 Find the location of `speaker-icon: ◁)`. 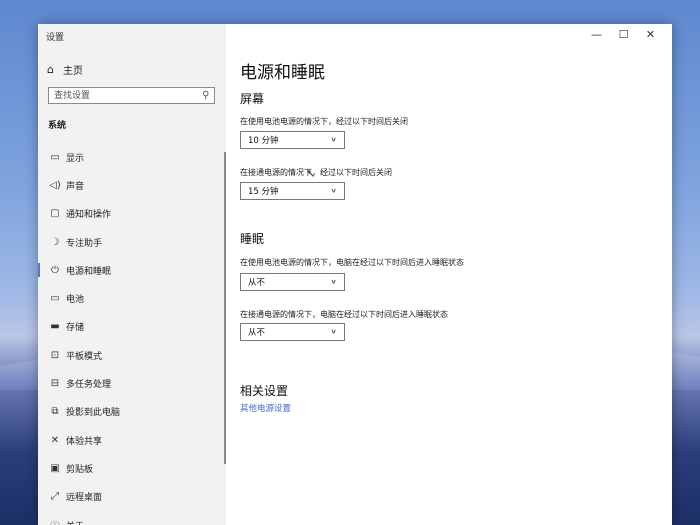

speaker-icon: ◁) is located at coordinates (55, 185).